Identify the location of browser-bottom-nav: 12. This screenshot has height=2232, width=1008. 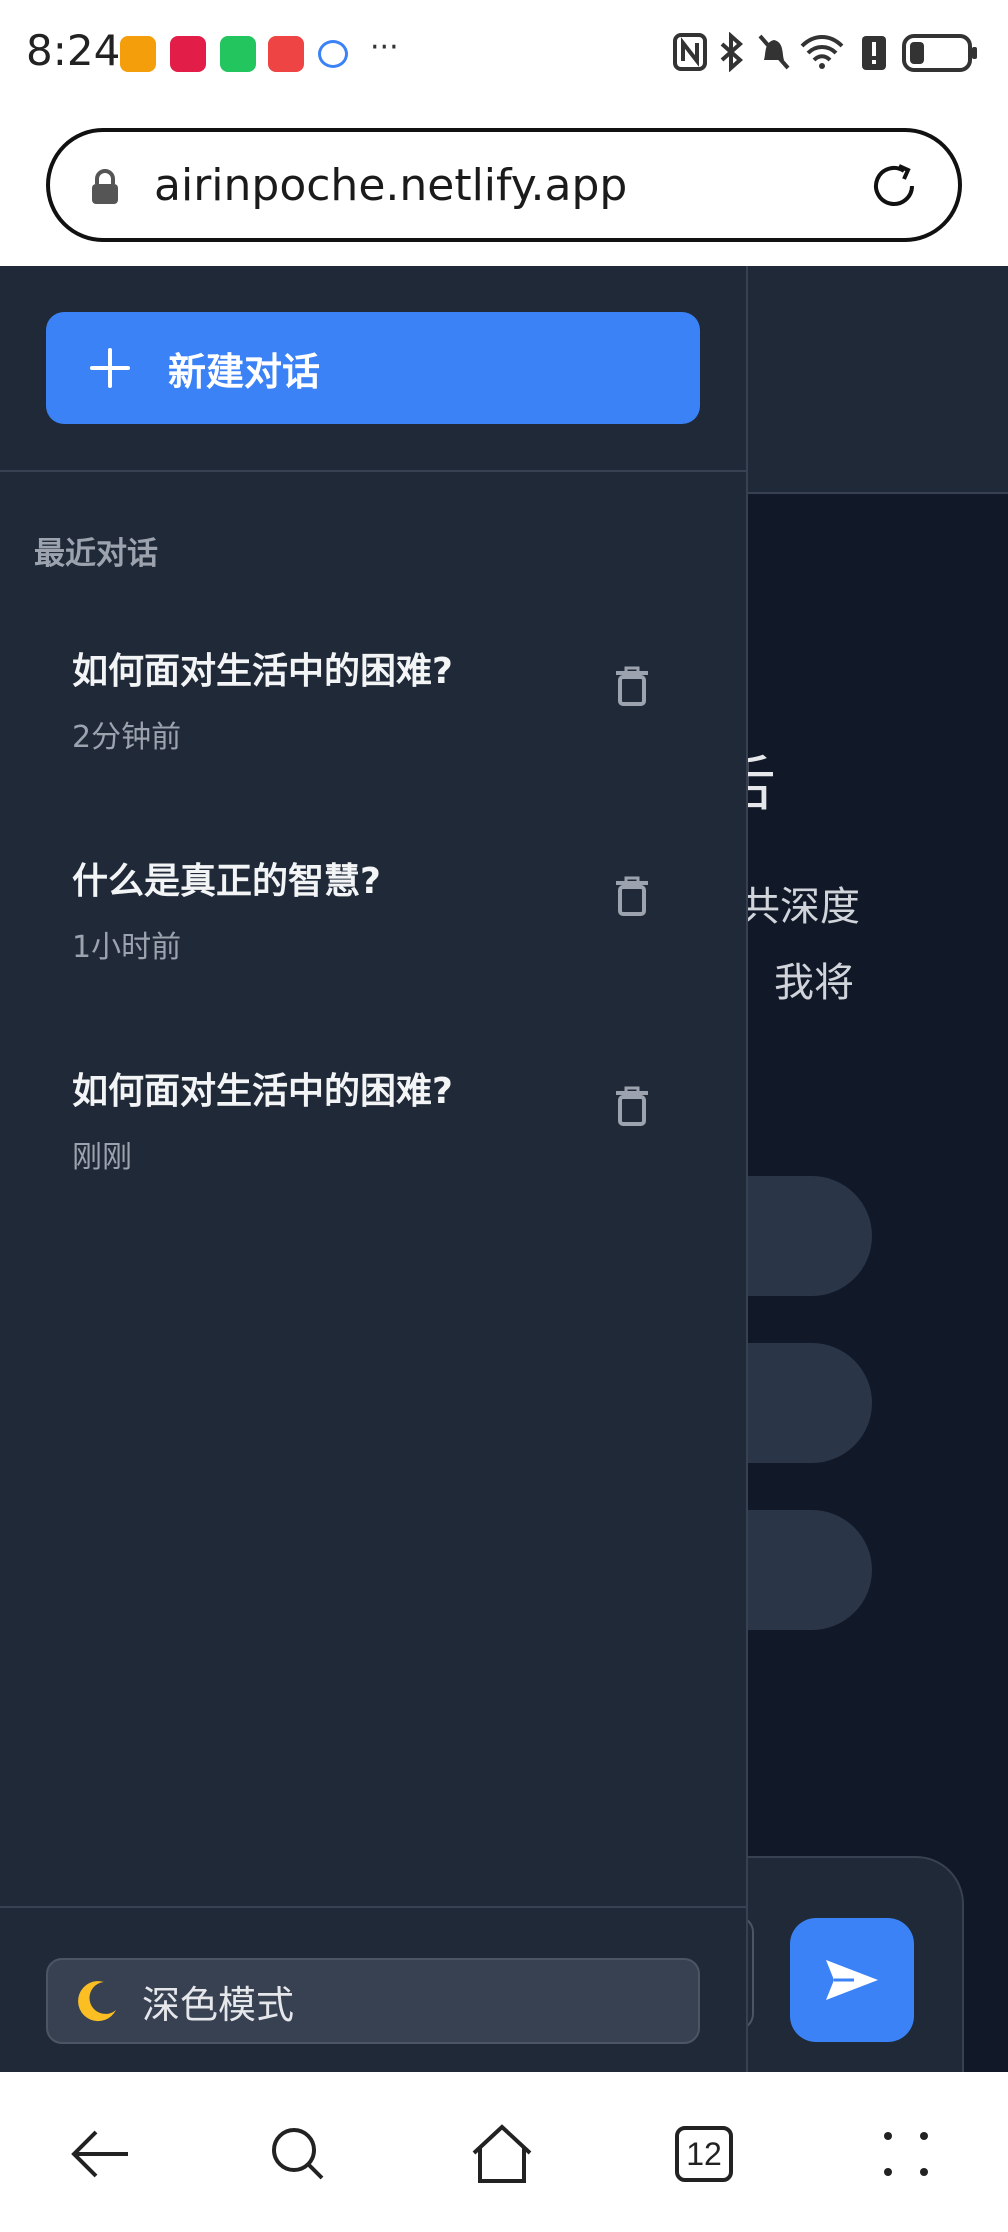
(504, 2152).